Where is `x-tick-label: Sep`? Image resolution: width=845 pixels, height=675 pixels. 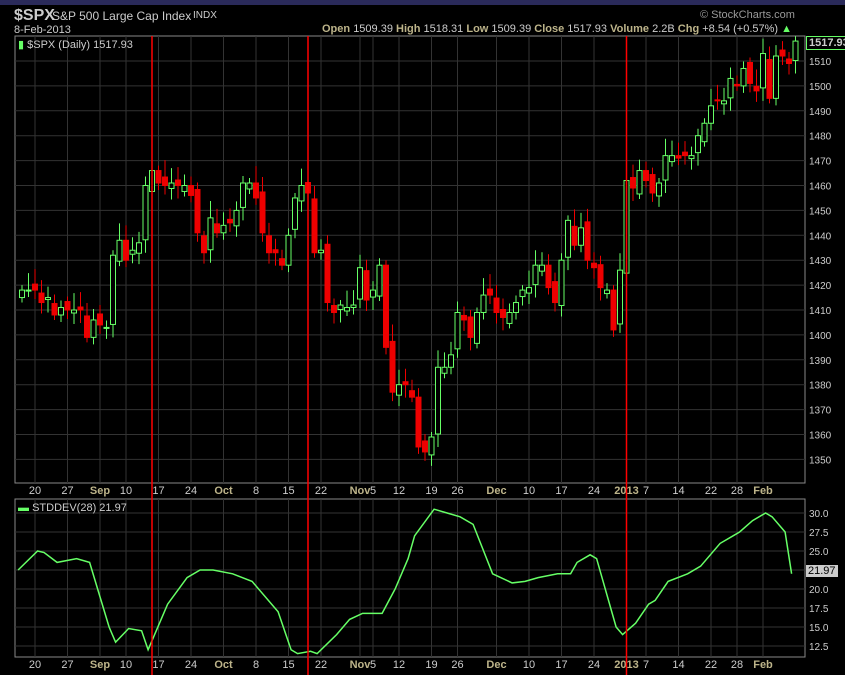 x-tick-label: Sep is located at coordinates (100, 491).